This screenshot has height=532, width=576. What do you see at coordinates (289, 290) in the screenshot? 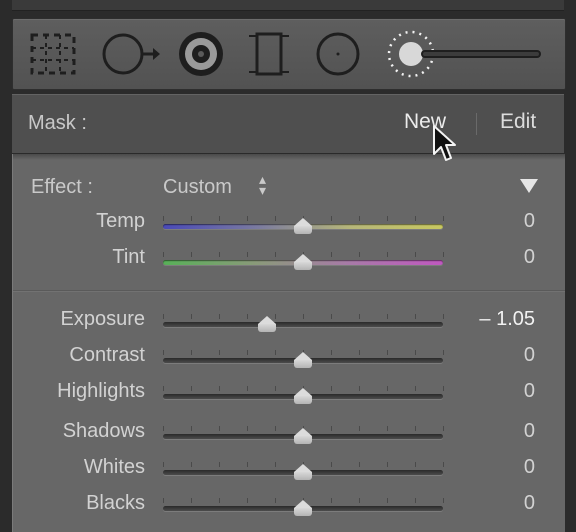
I see `section-divider` at bounding box center [289, 290].